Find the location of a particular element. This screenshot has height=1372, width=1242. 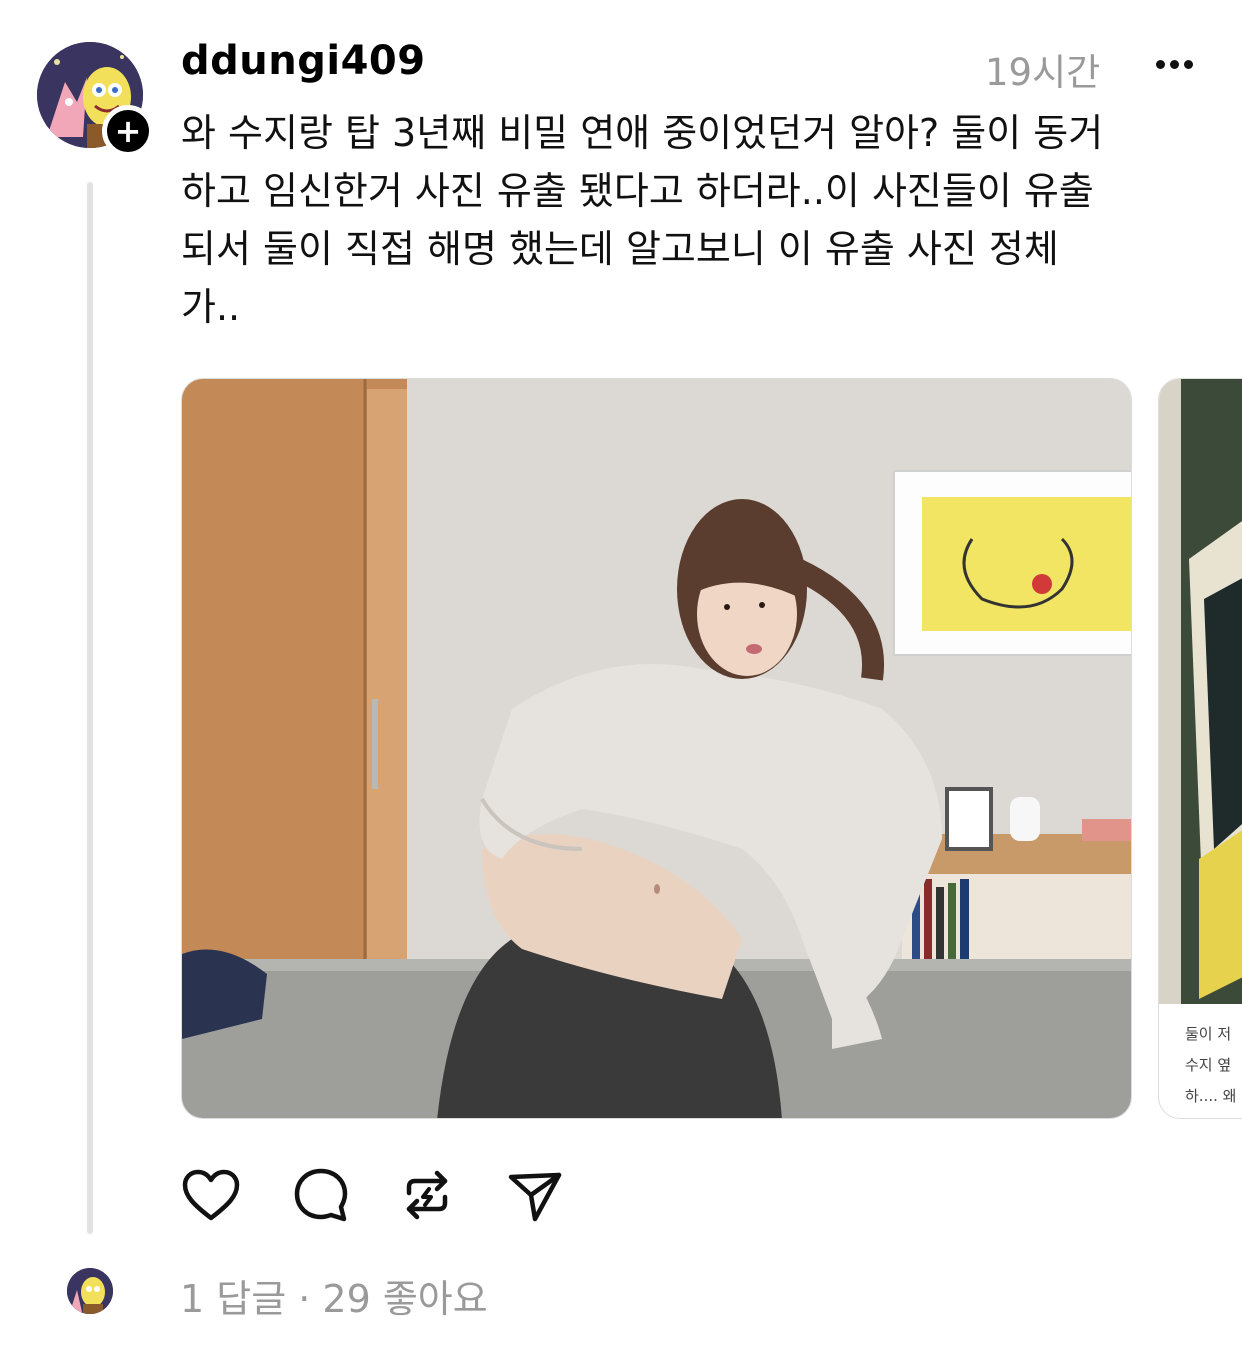

share-button is located at coordinates (535, 1195).